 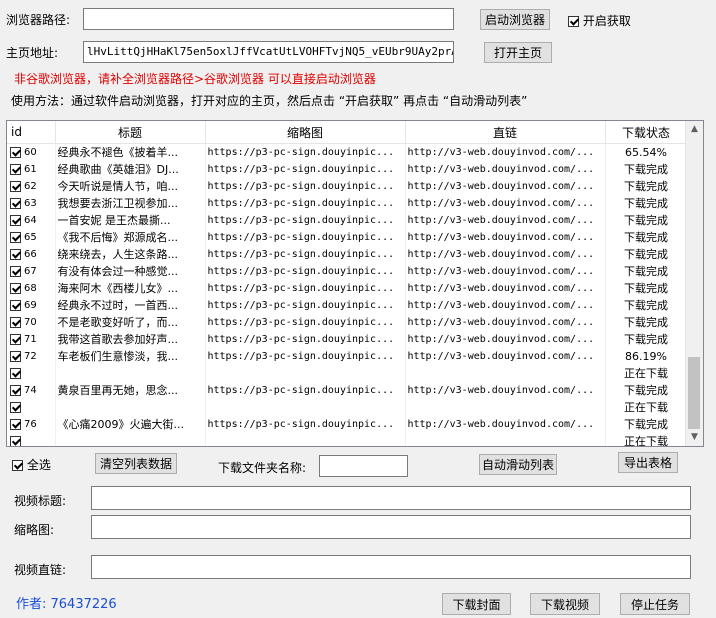 What do you see at coordinates (518, 52) in the screenshot?
I see `open-homepage-button: 打开主页` at bounding box center [518, 52].